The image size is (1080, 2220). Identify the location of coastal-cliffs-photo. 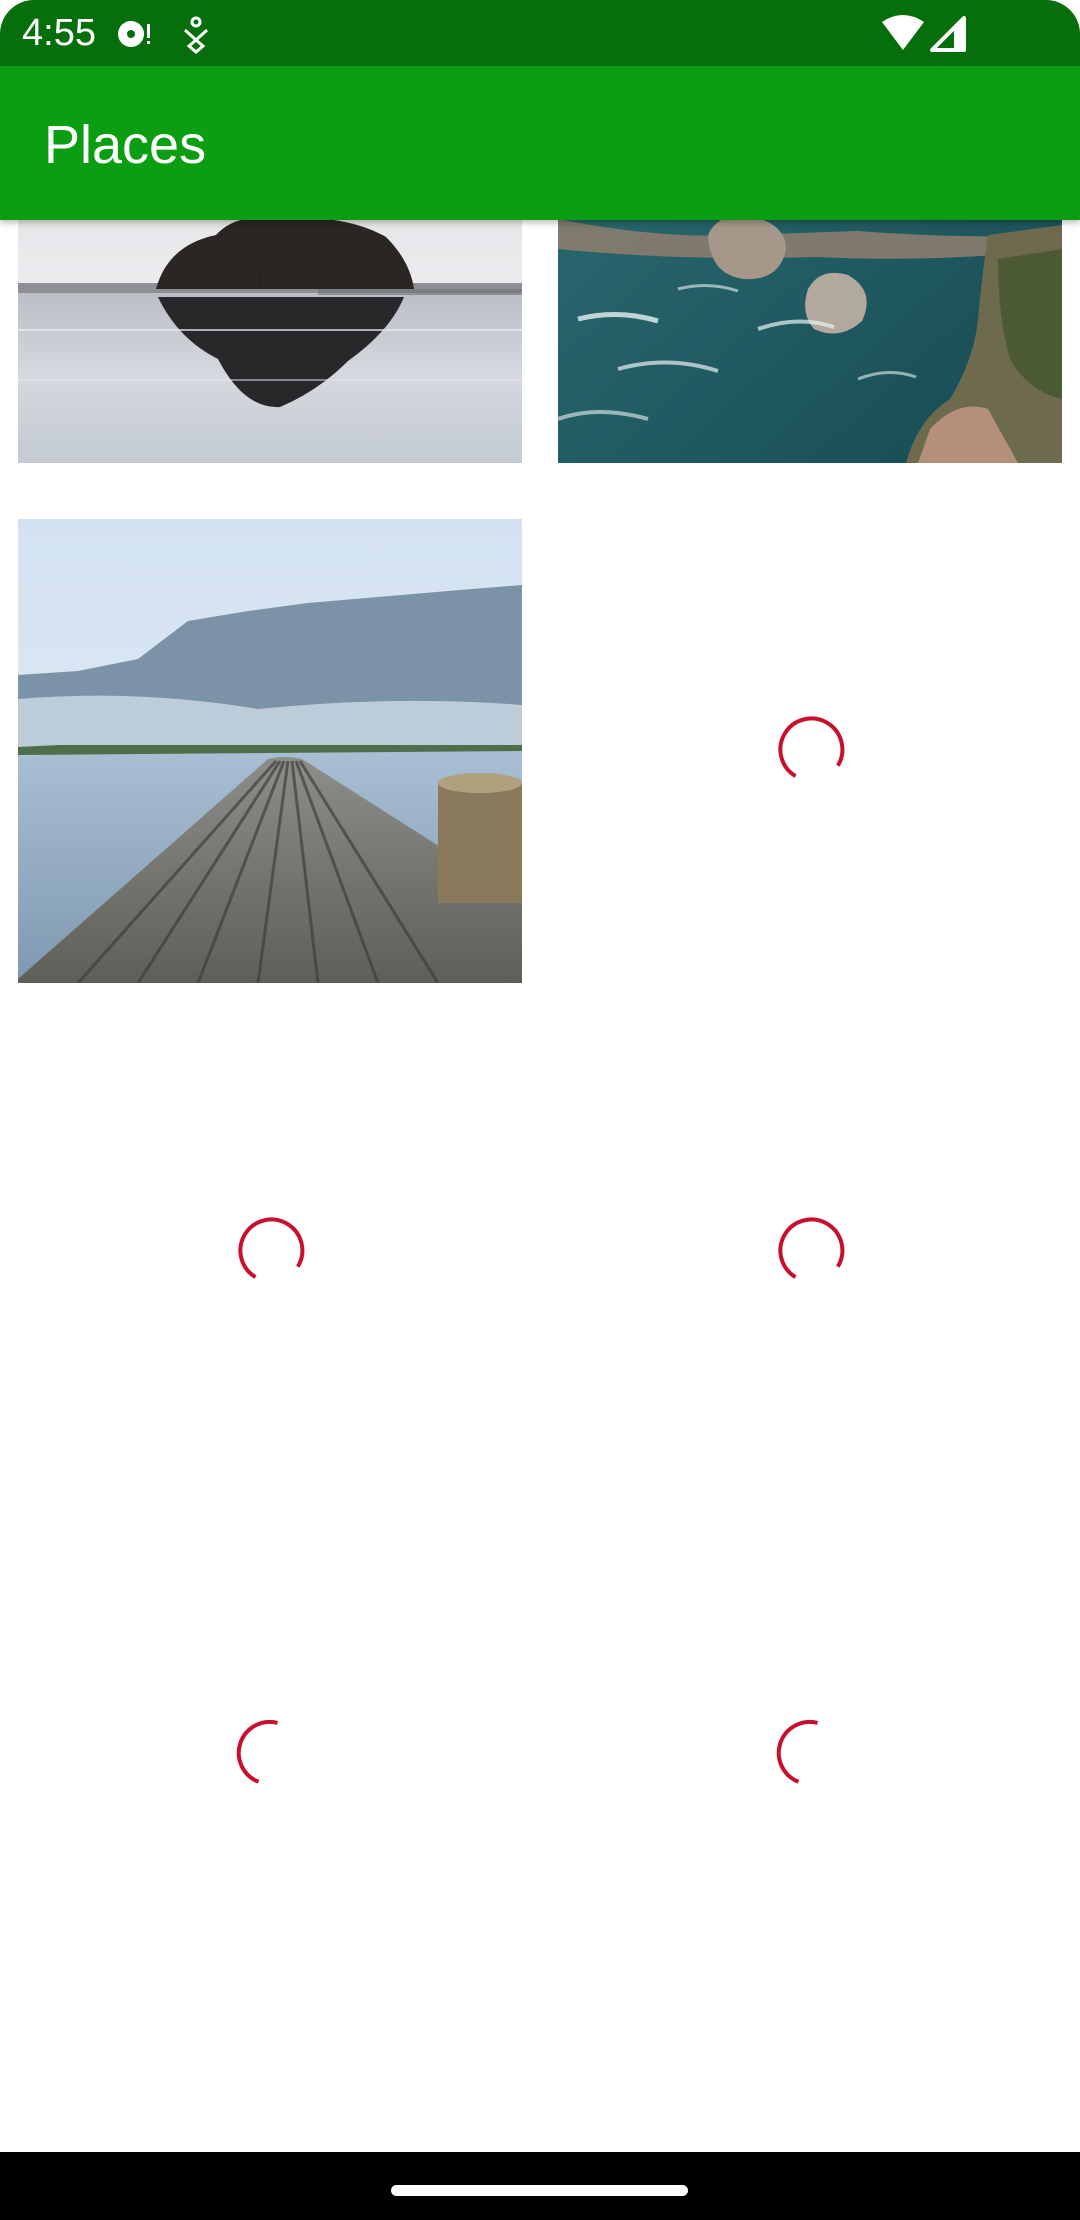
(810, 341).